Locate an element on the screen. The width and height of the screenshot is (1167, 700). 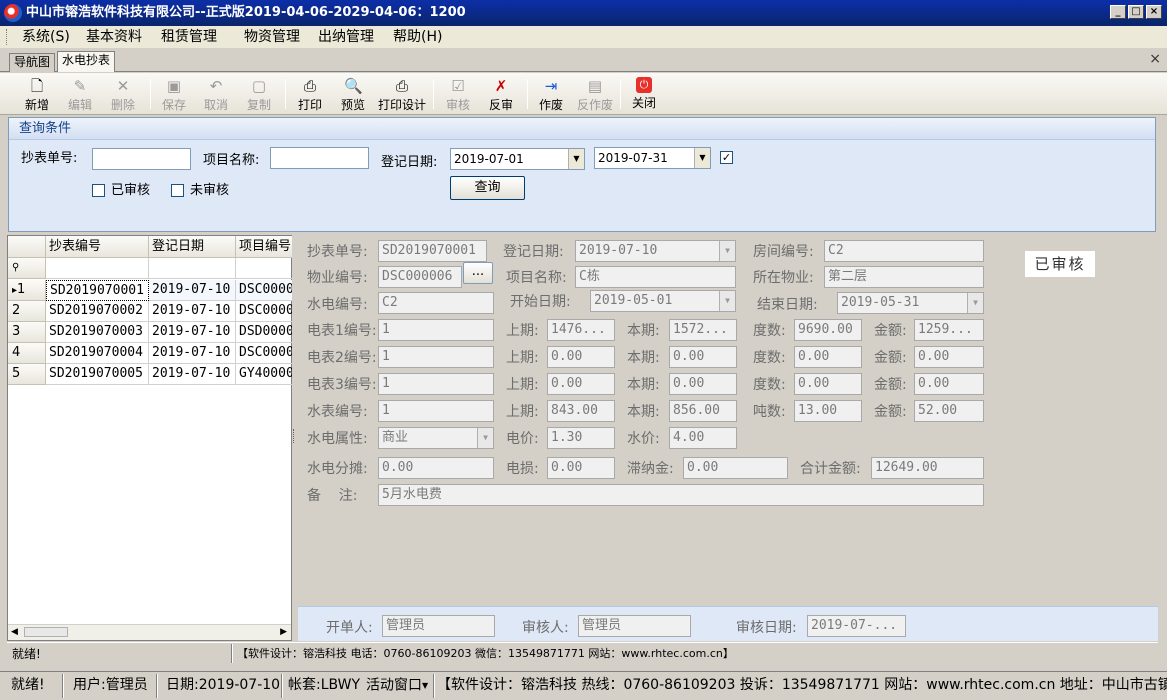
date-enable-checkbox: ✓ is located at coordinates (726, 157).